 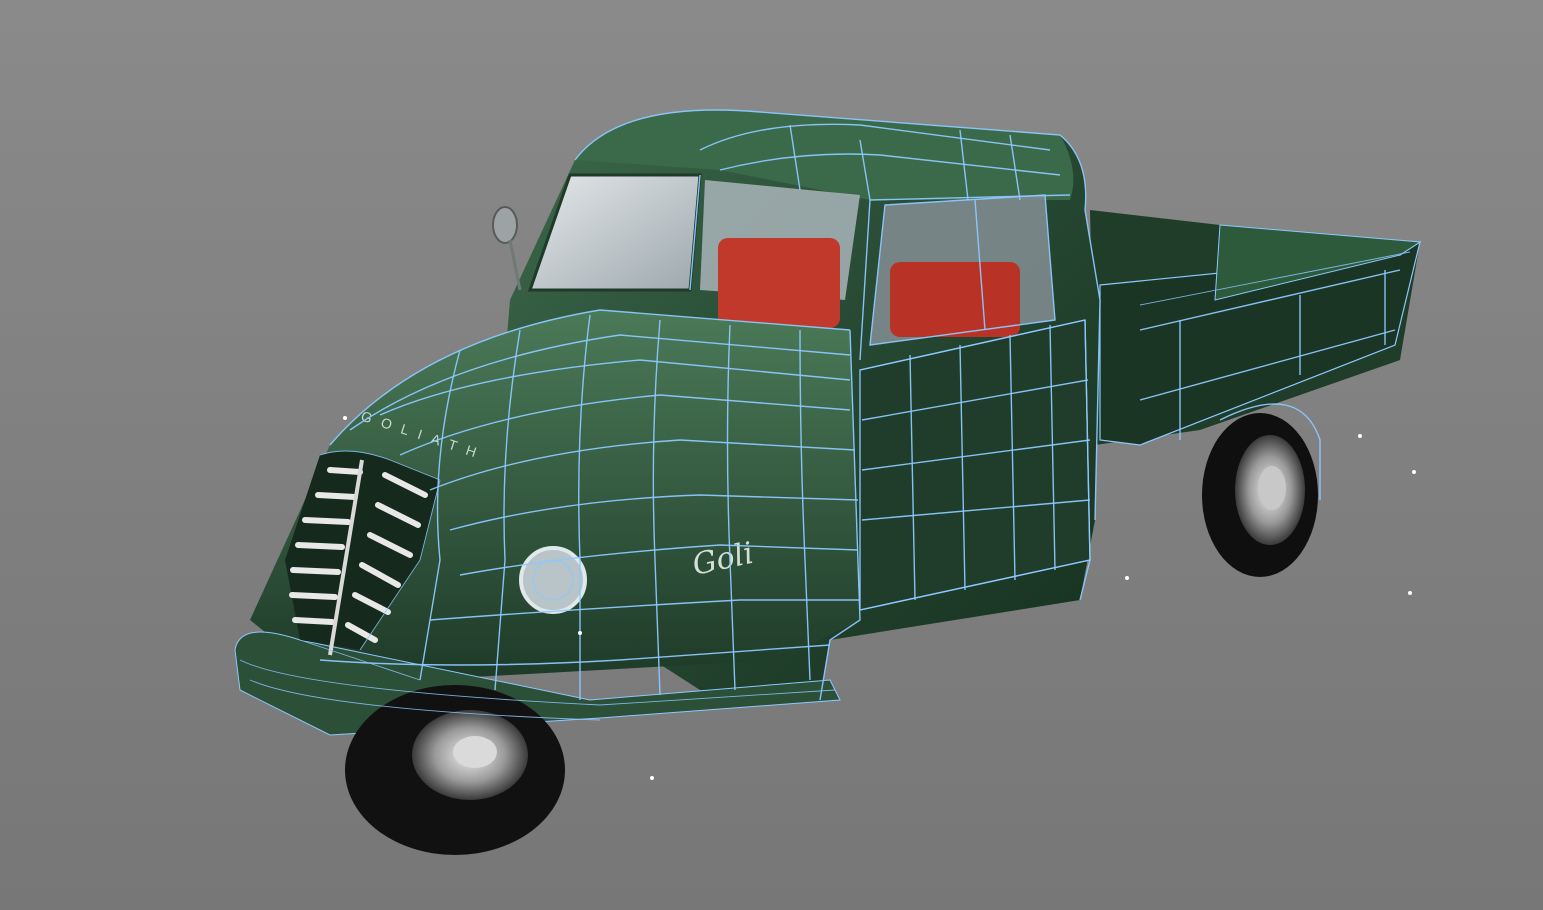 I want to click on front-wheel, so click(x=455, y=770).